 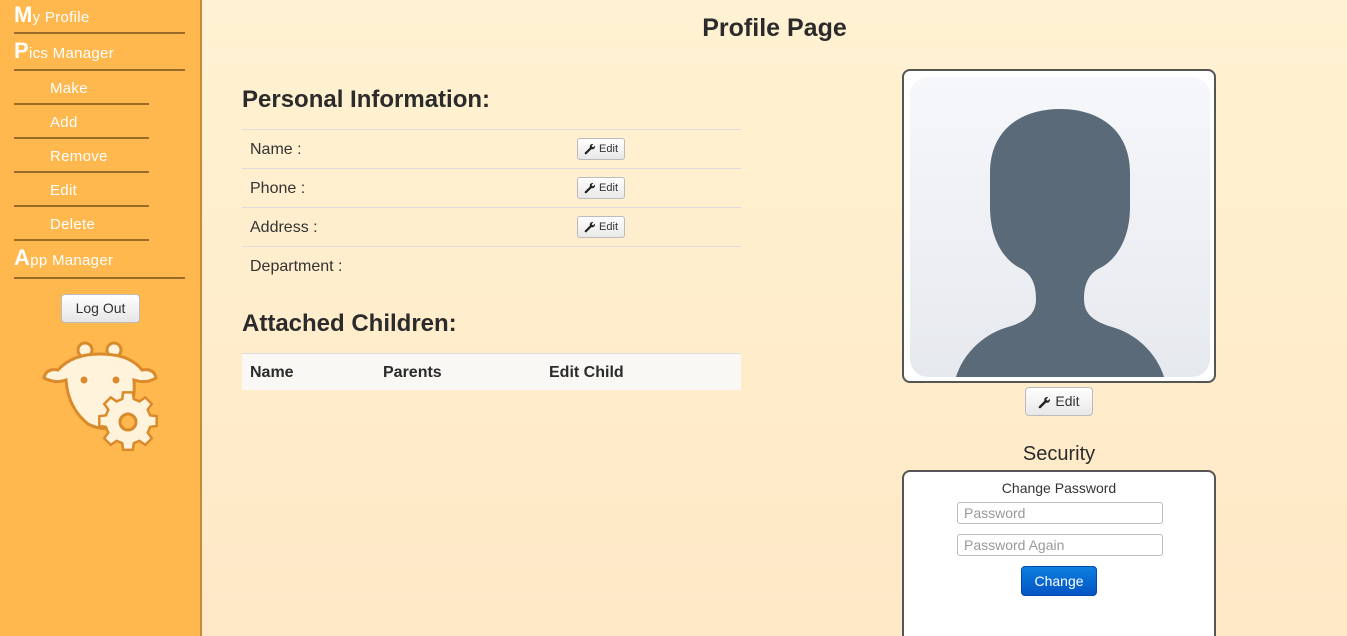 I want to click on edit-name-button: Edit, so click(x=601, y=149).